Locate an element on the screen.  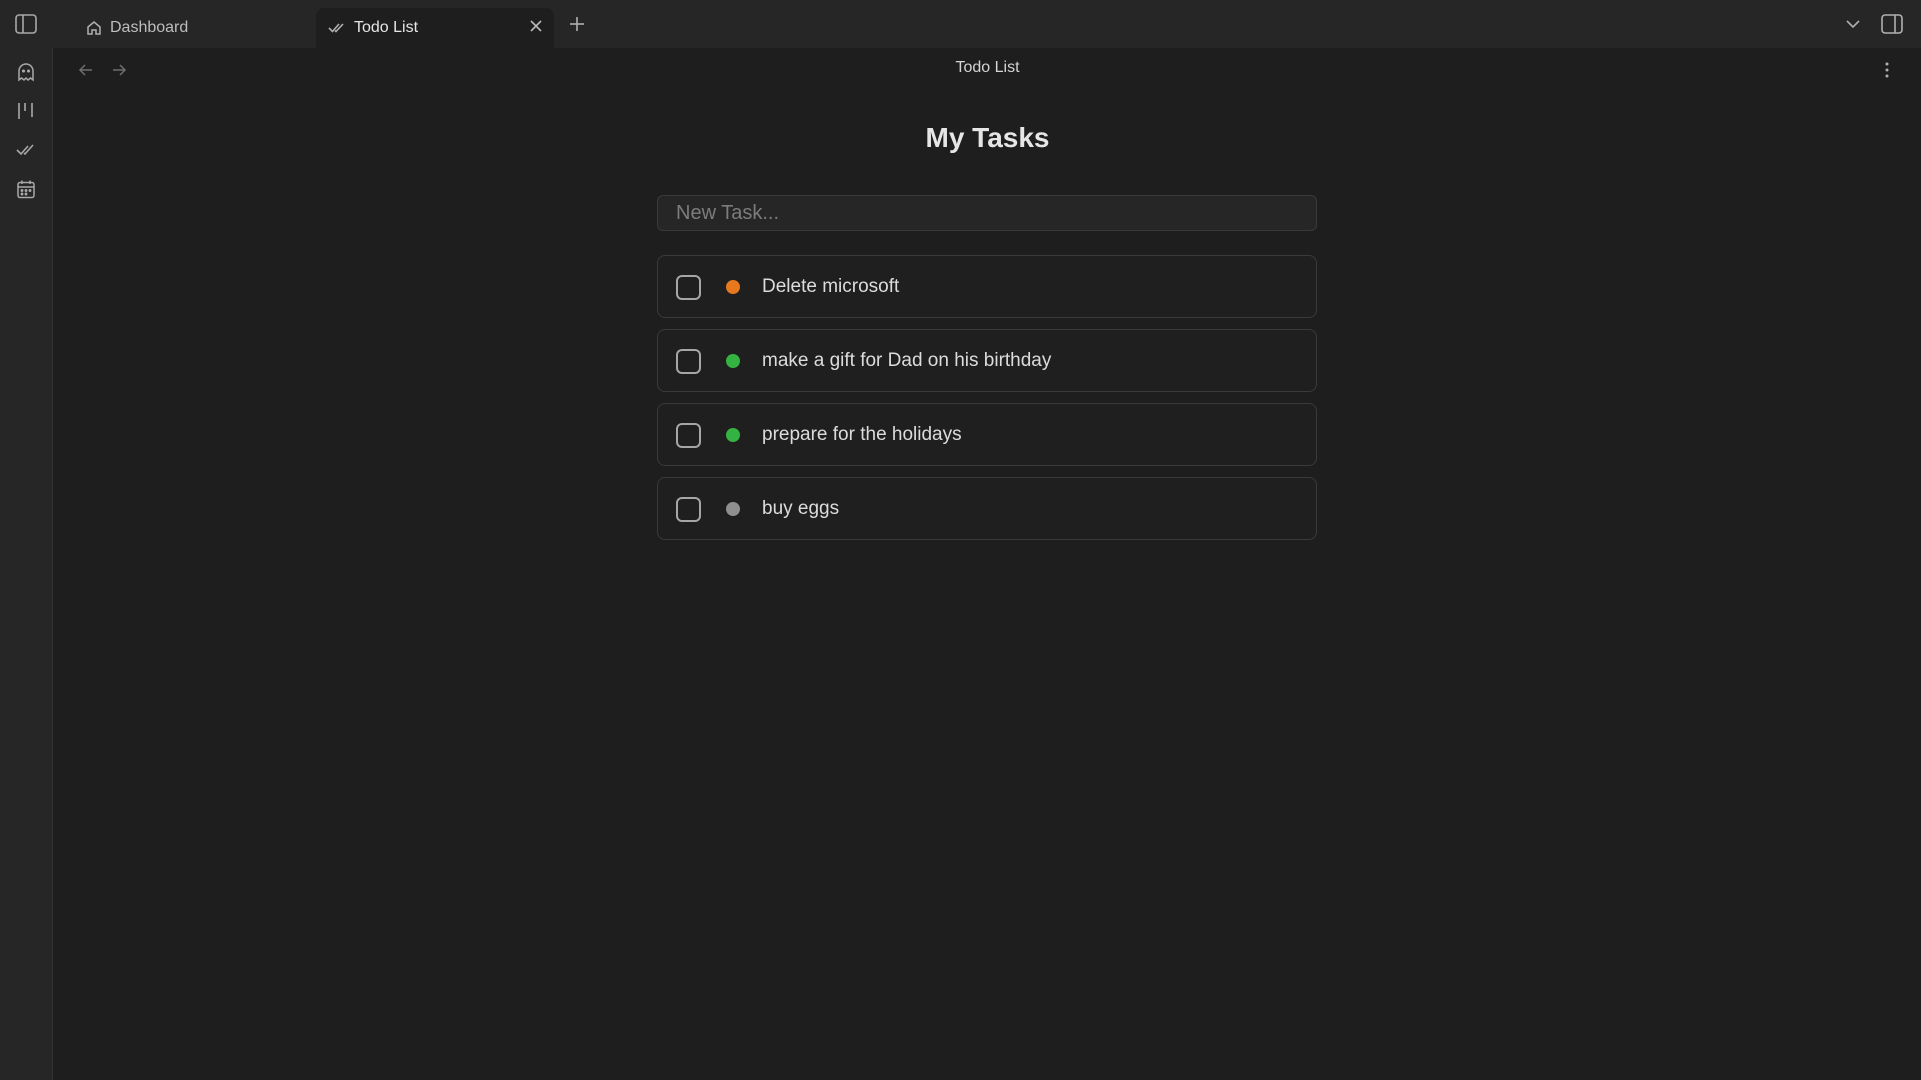
right-sidebar-toggle-icon is located at coordinates (1892, 24).